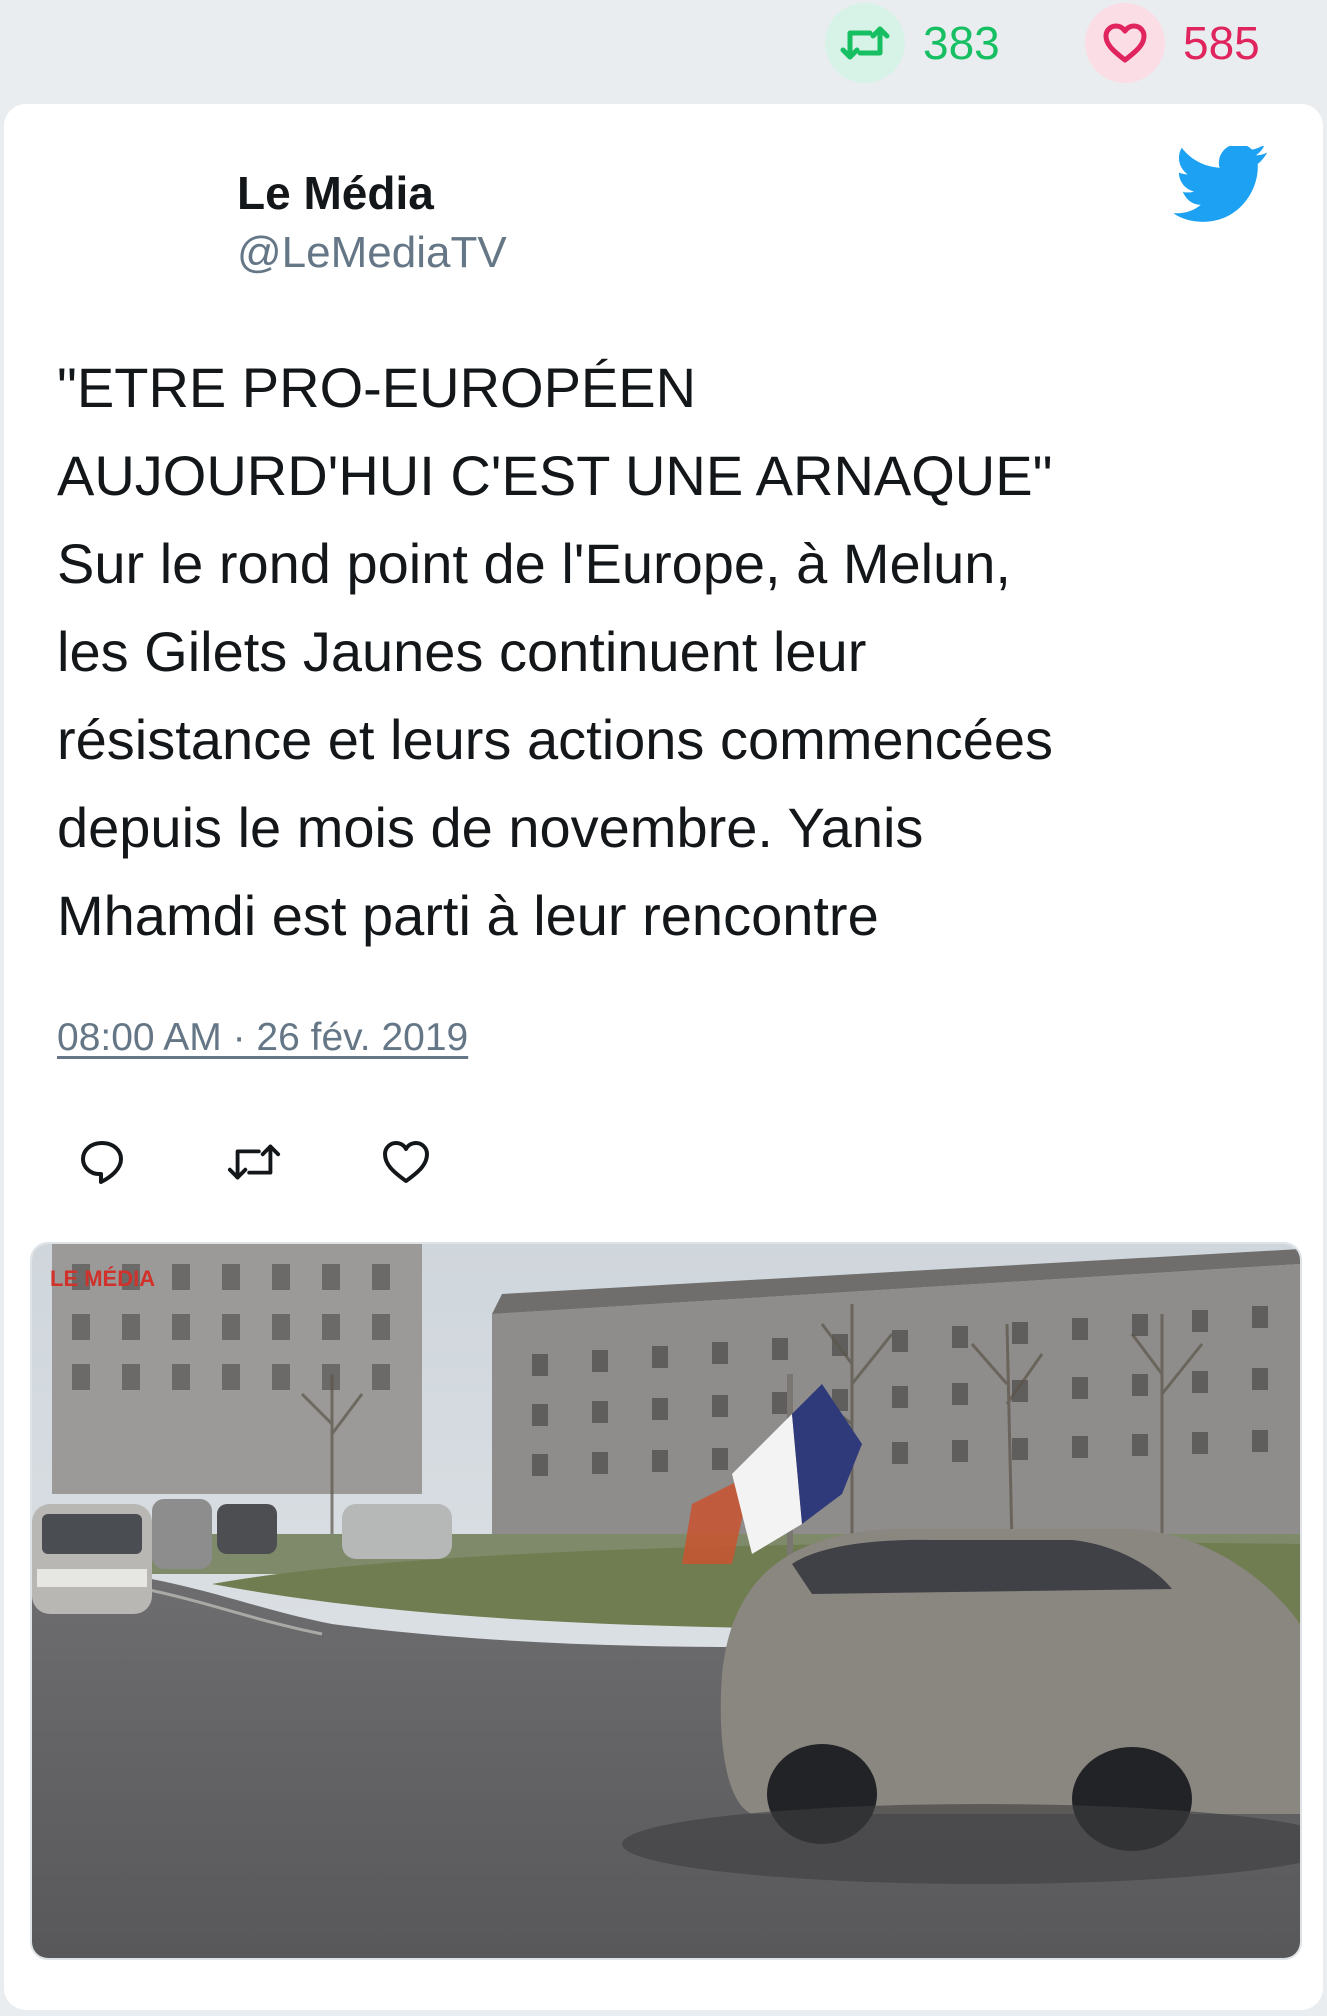 The height and width of the screenshot is (2016, 1327). What do you see at coordinates (262, 1038) in the screenshot?
I see `tweet-timestamp-link: 08:00 AM · 26 fév. 2019` at bounding box center [262, 1038].